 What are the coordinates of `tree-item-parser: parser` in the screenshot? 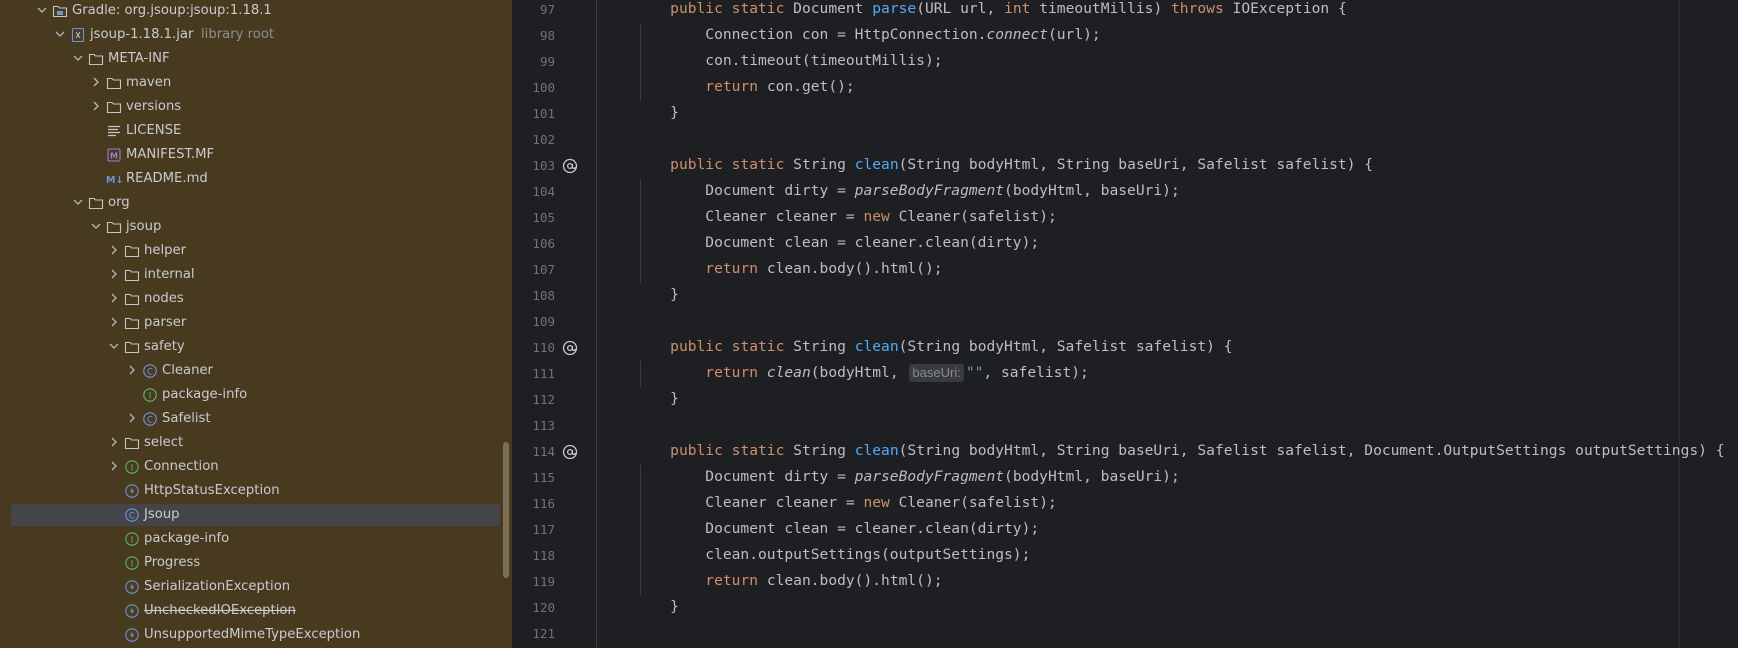 It's located at (256, 323).